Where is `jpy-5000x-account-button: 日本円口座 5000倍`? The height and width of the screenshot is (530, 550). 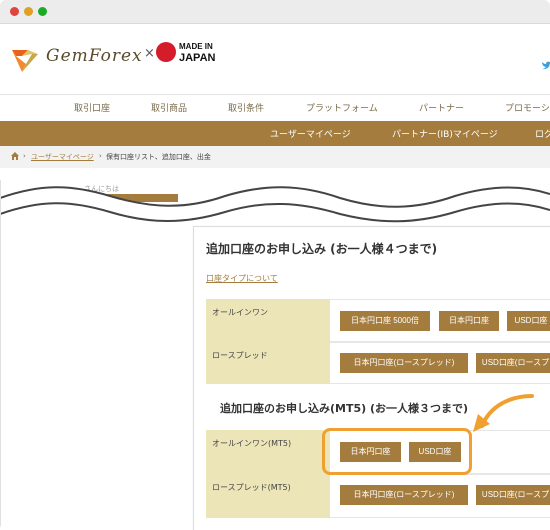 jpy-5000x-account-button: 日本円口座 5000倍 is located at coordinates (385, 321).